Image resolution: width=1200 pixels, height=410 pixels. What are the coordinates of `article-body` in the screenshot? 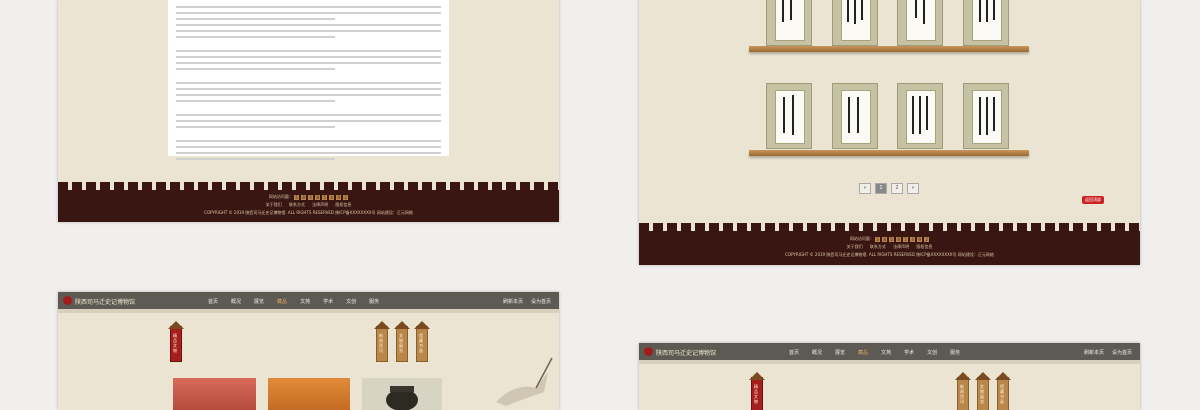 It's located at (308, 80).